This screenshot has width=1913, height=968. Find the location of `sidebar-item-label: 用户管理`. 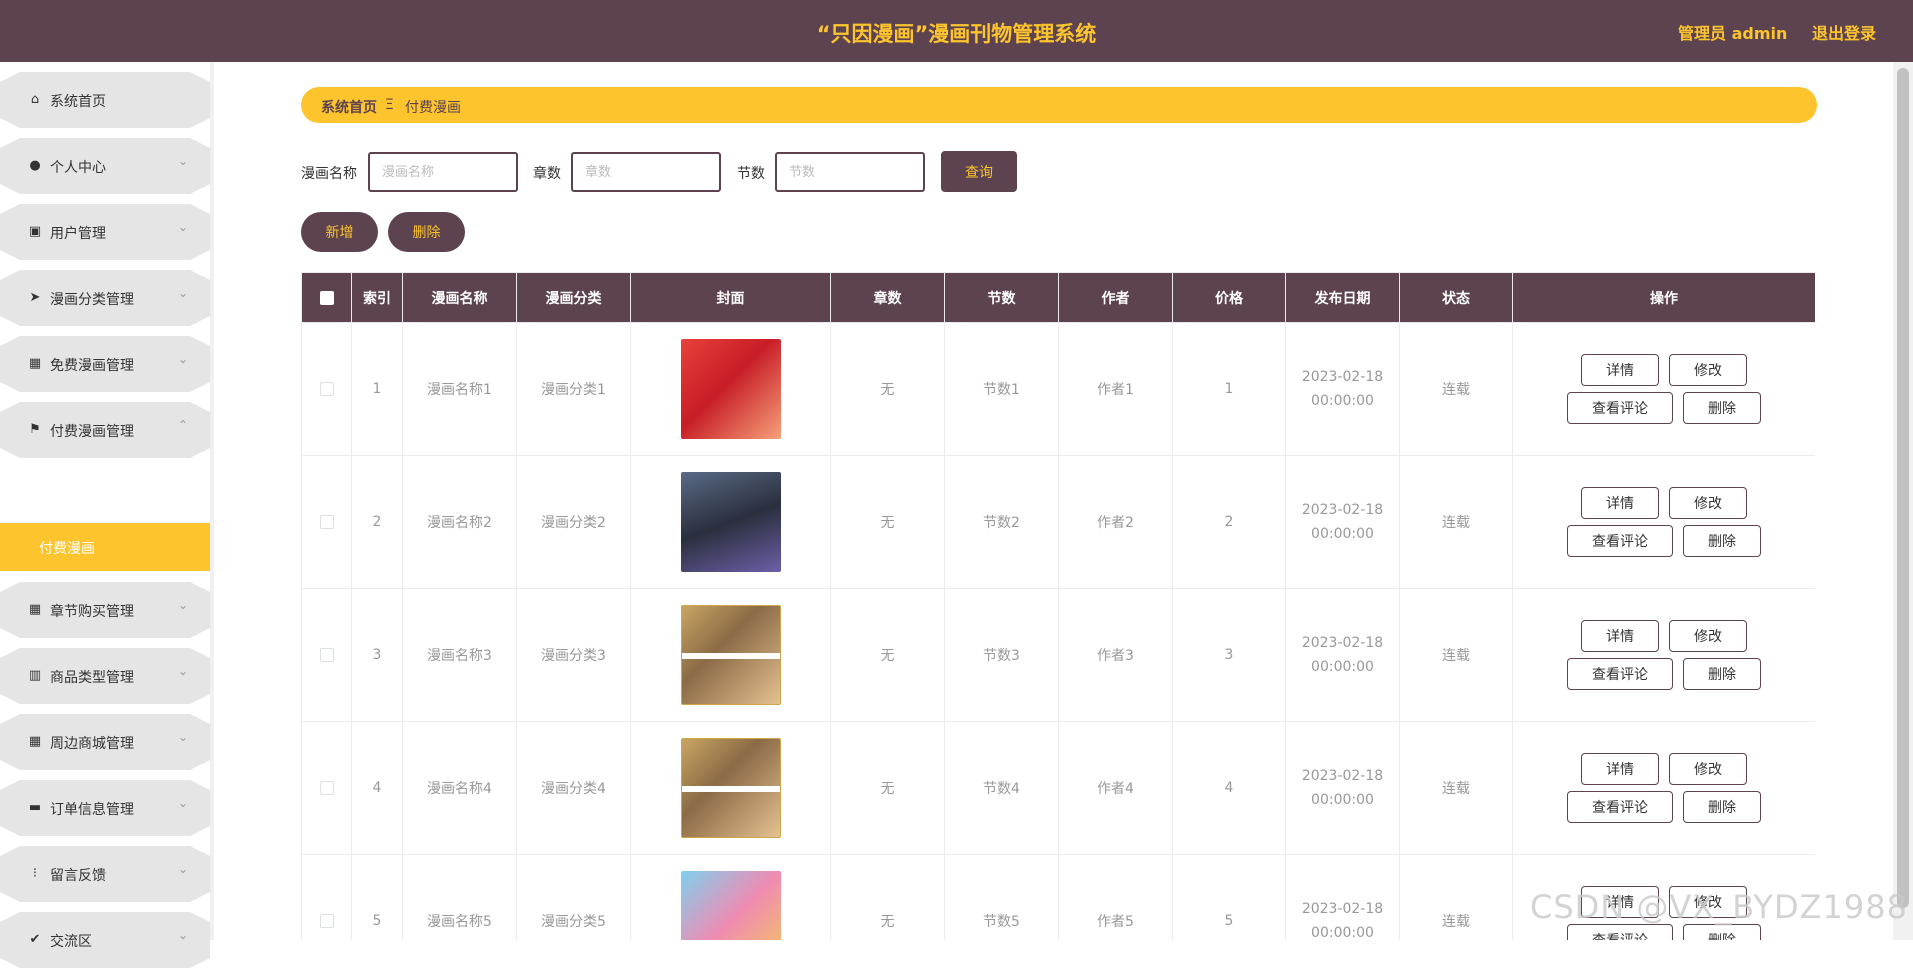

sidebar-item-label: 用户管理 is located at coordinates (78, 234).